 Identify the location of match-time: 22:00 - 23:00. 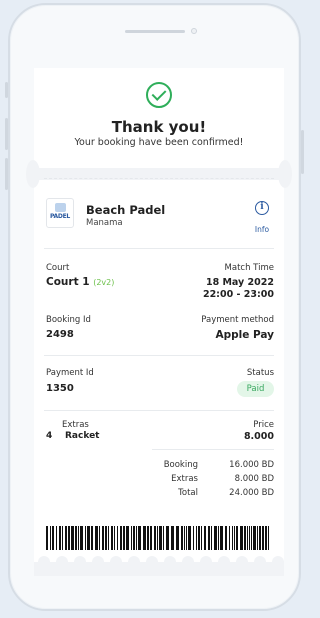
(238, 294).